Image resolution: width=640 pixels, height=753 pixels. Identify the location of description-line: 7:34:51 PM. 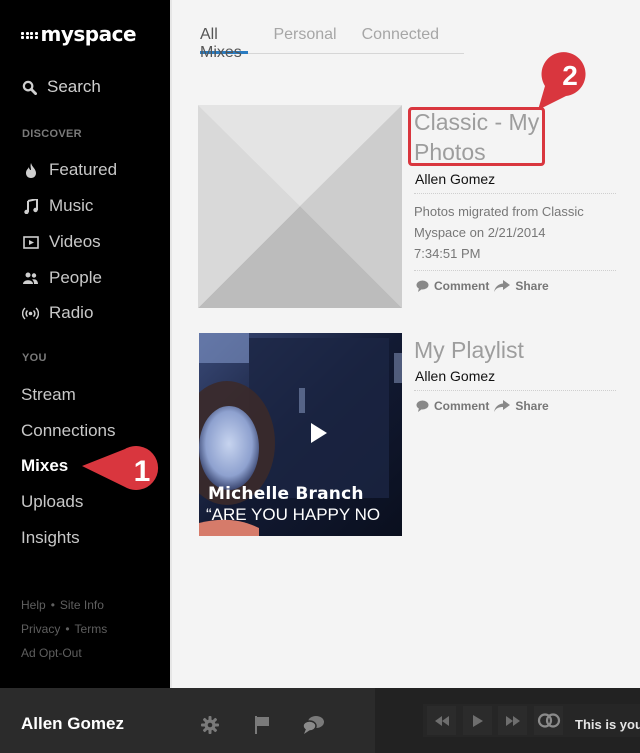
(447, 253).